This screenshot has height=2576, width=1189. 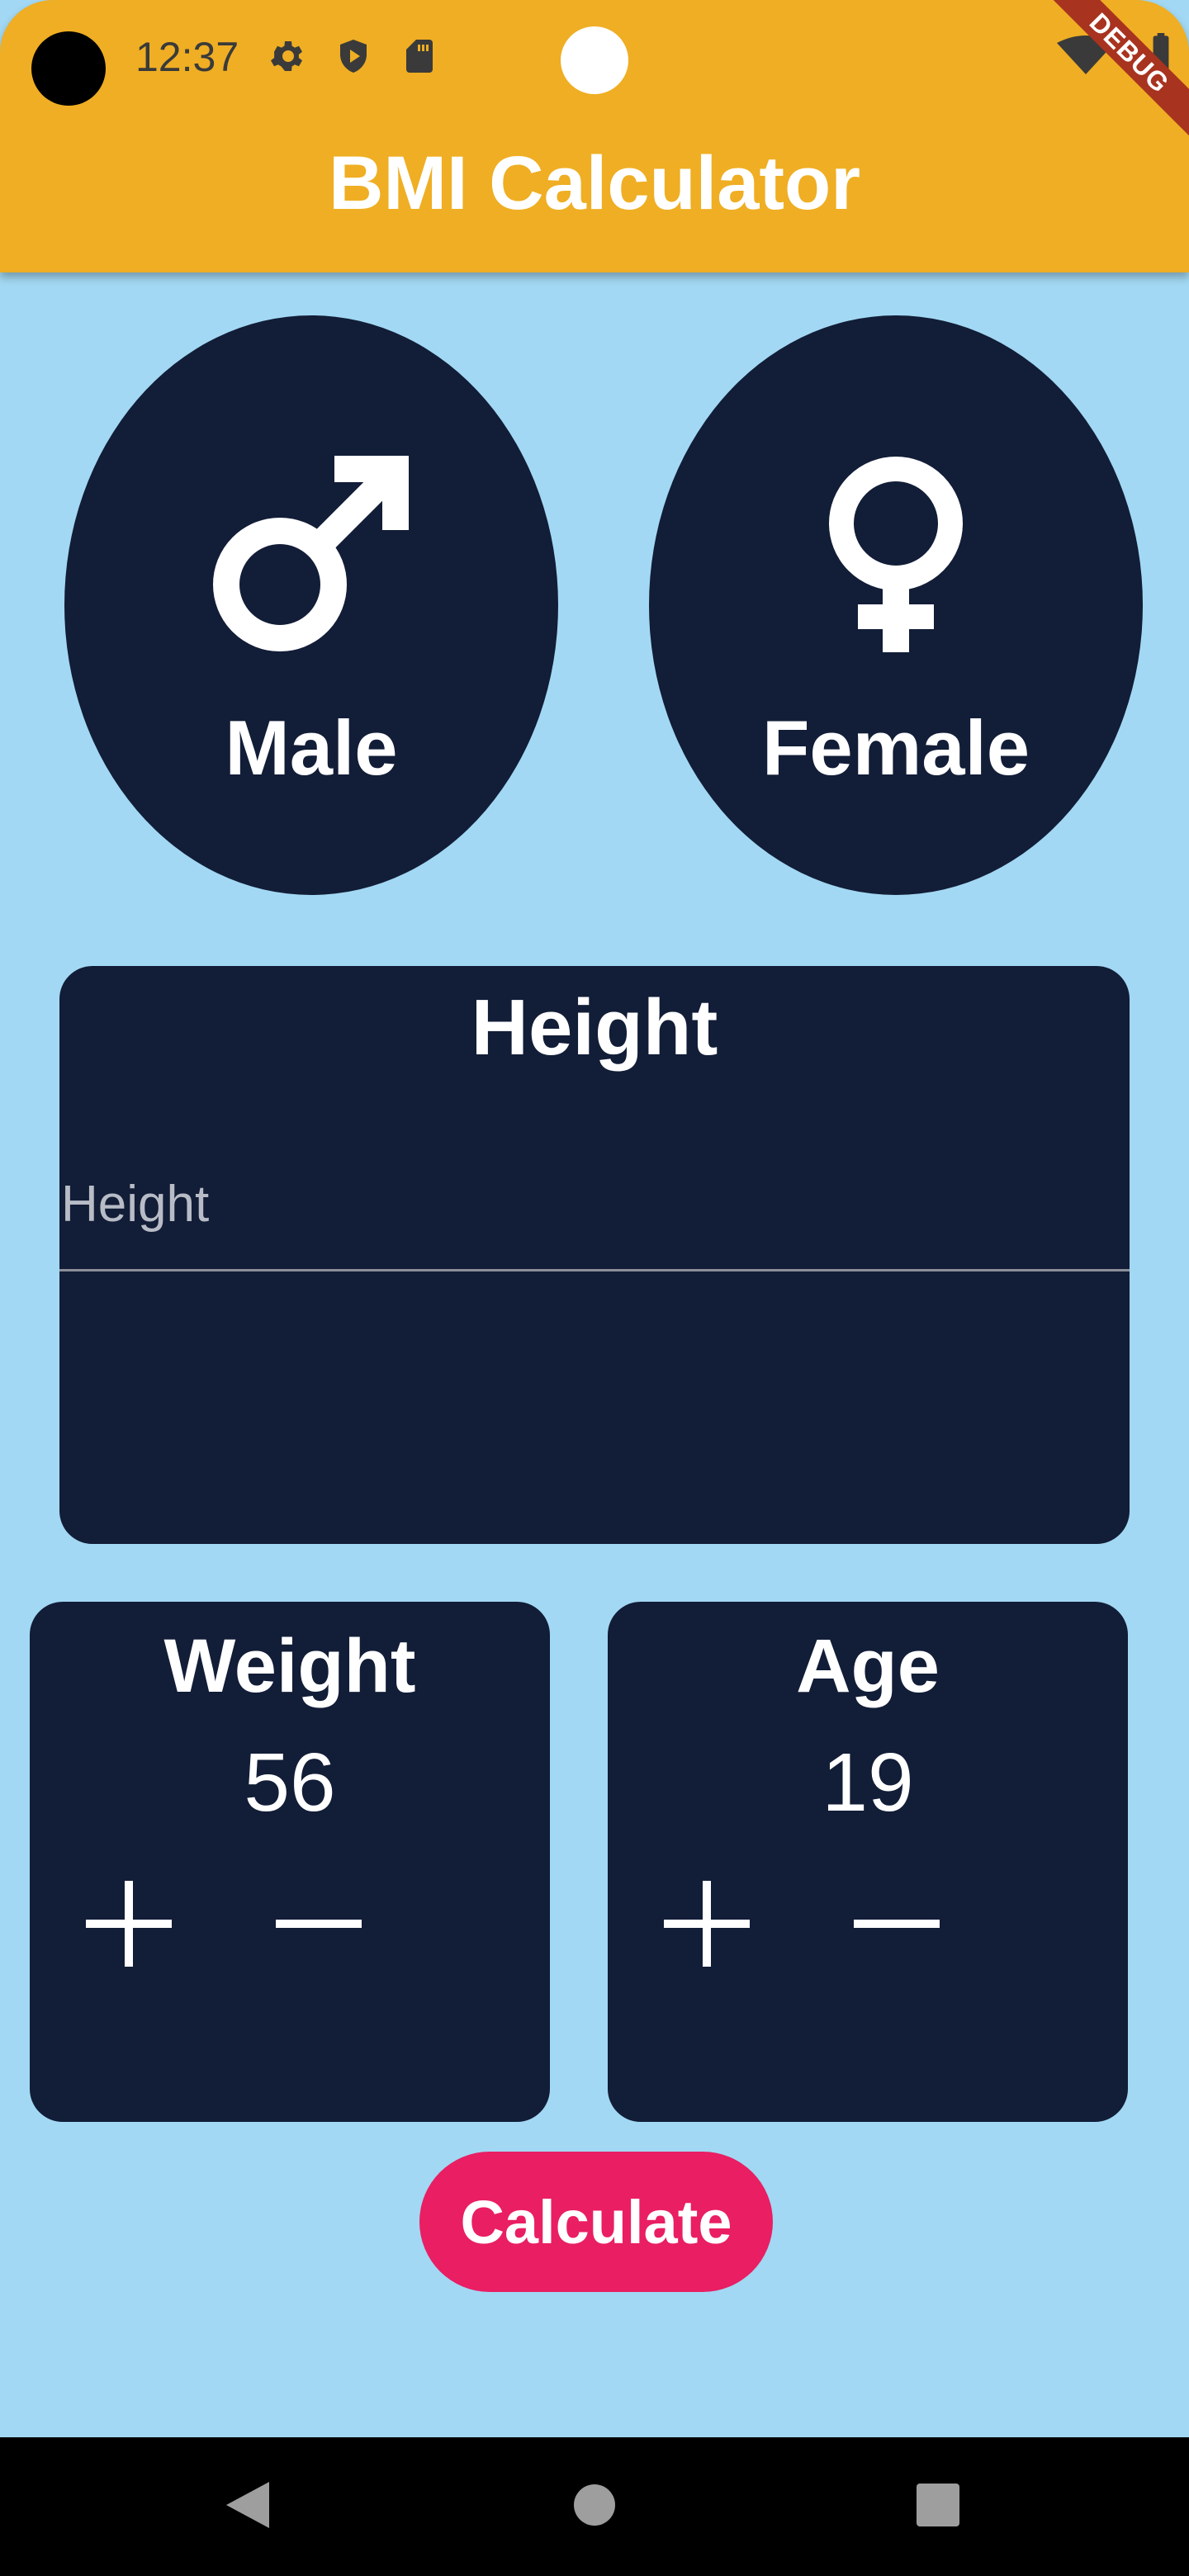 I want to click on weight-increment-button, so click(x=128, y=1923).